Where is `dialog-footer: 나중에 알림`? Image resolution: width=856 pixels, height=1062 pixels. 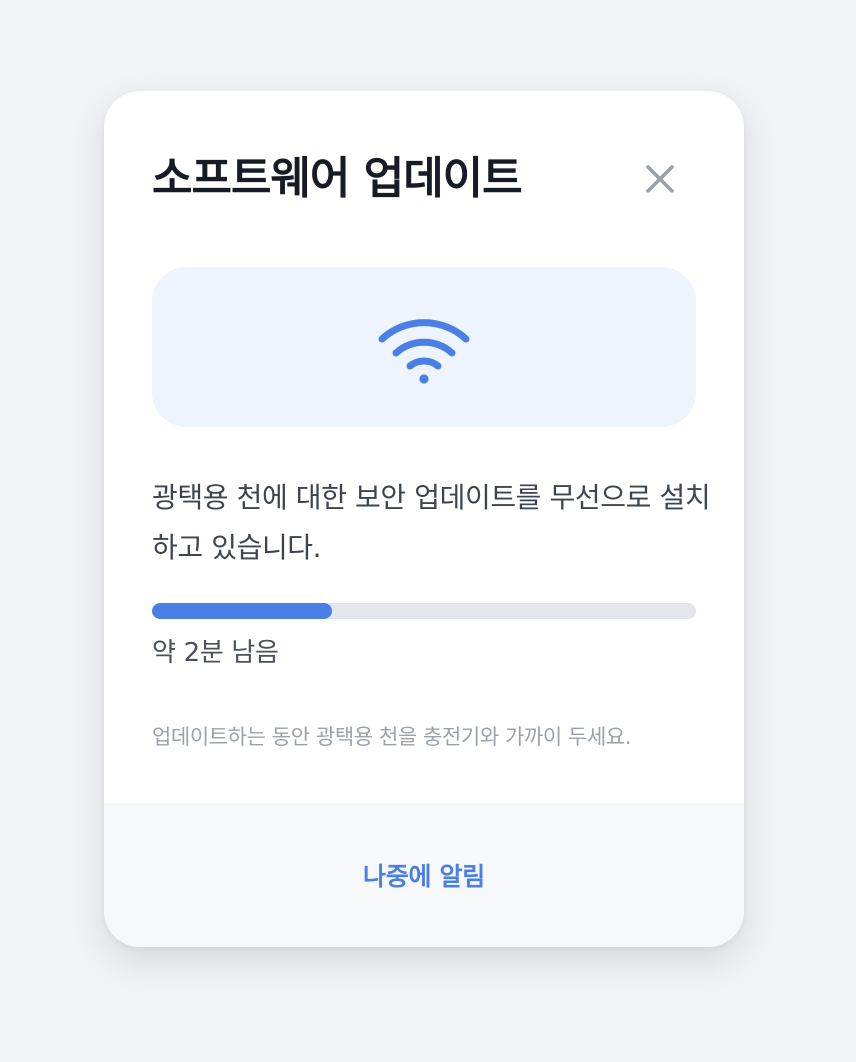
dialog-footer: 나중에 알림 is located at coordinates (424, 875).